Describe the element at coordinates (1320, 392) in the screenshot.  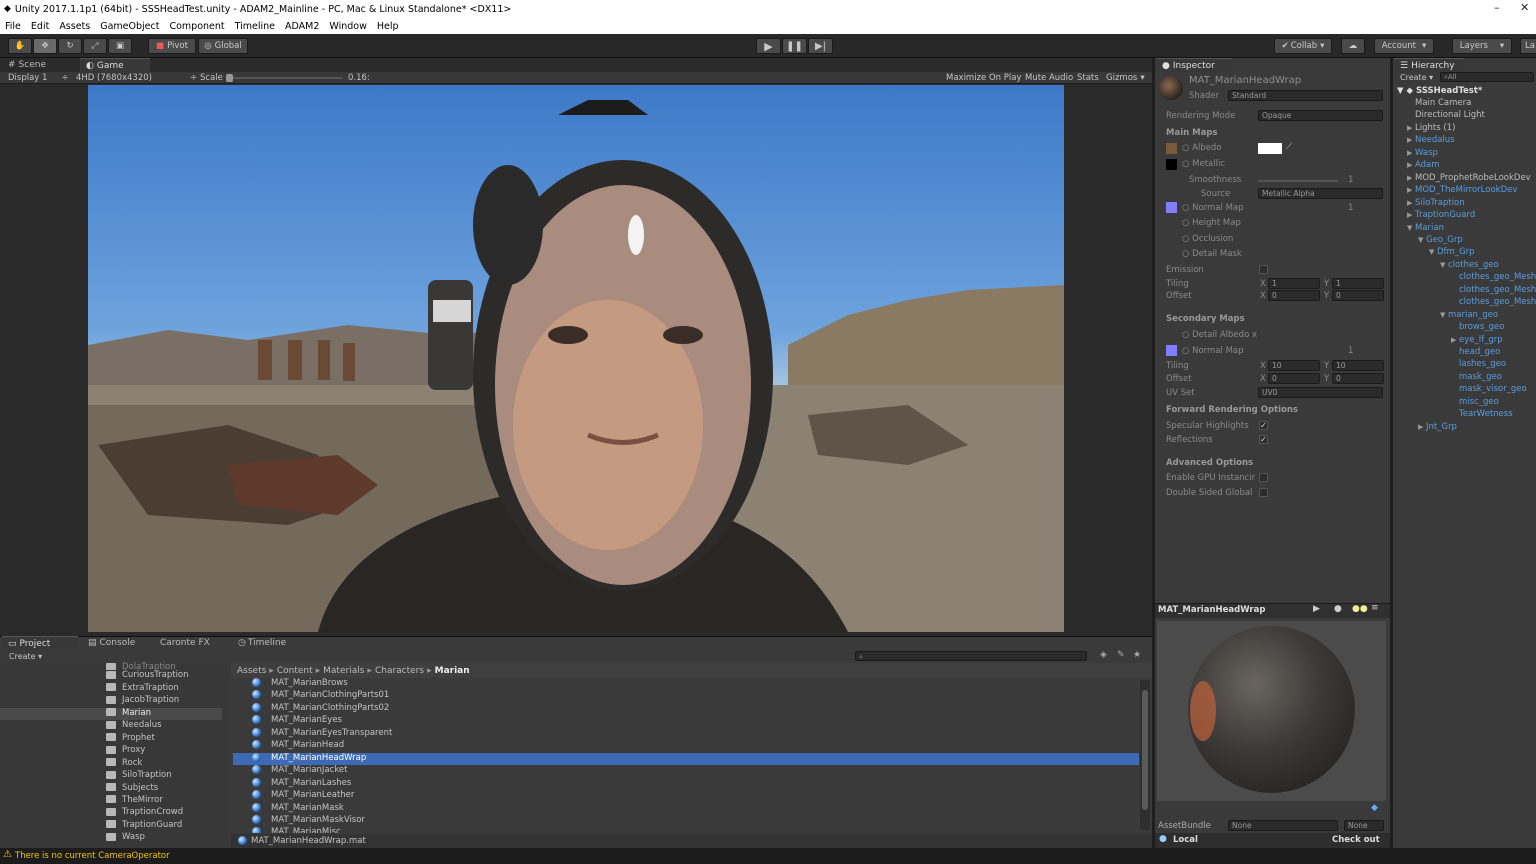
I see `uv-set-dropdown: UV0` at that location.